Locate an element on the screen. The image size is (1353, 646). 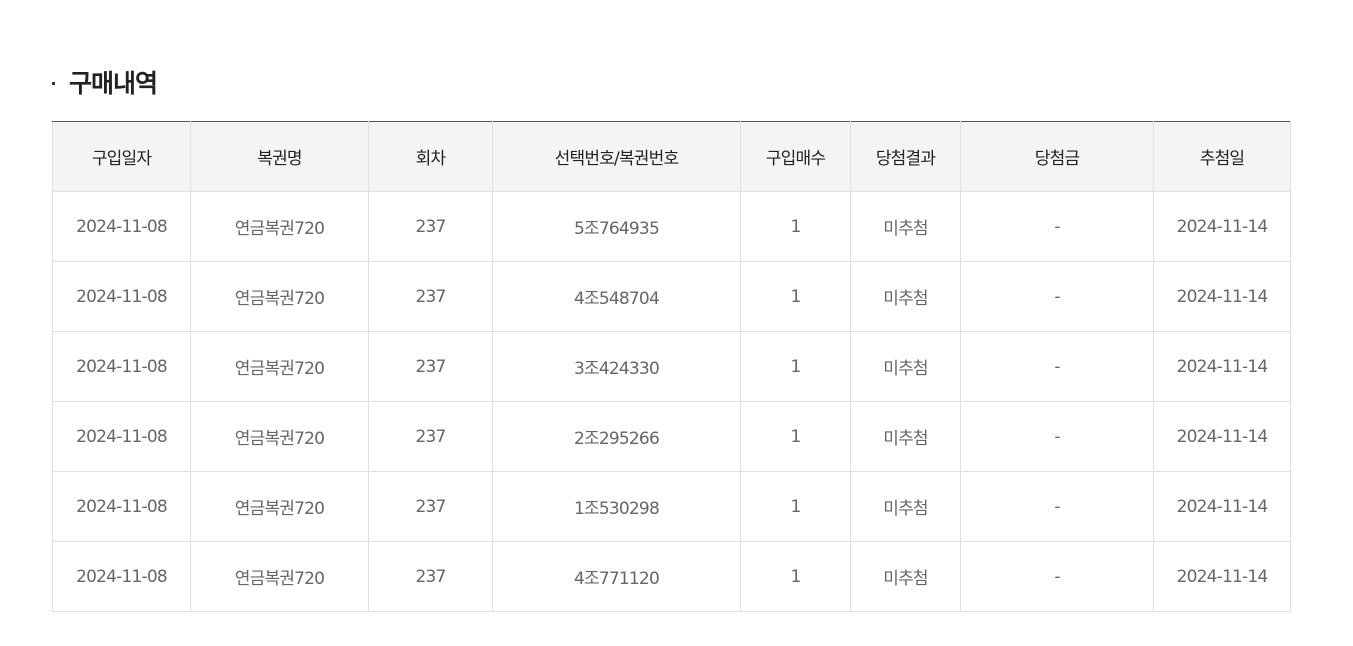
cell-ticket-number: 3조424330 is located at coordinates (616, 366).